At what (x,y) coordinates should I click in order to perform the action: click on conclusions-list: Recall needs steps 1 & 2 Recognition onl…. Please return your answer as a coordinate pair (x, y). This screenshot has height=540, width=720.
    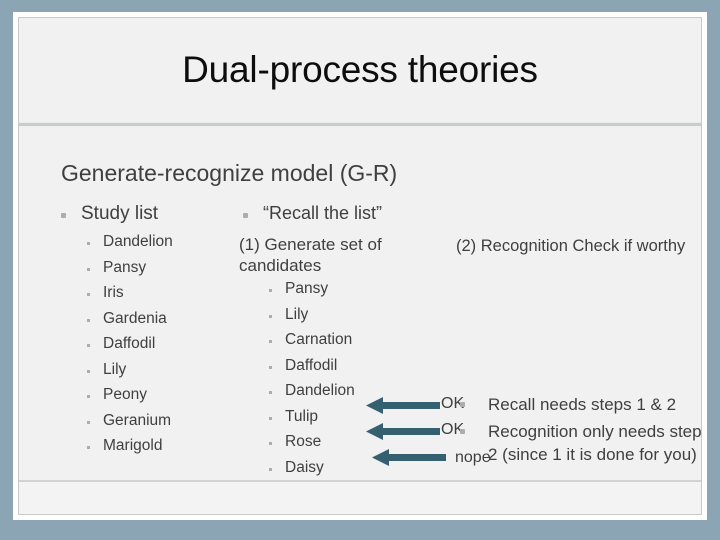
    Looking at the image, I should click on (573, 431).